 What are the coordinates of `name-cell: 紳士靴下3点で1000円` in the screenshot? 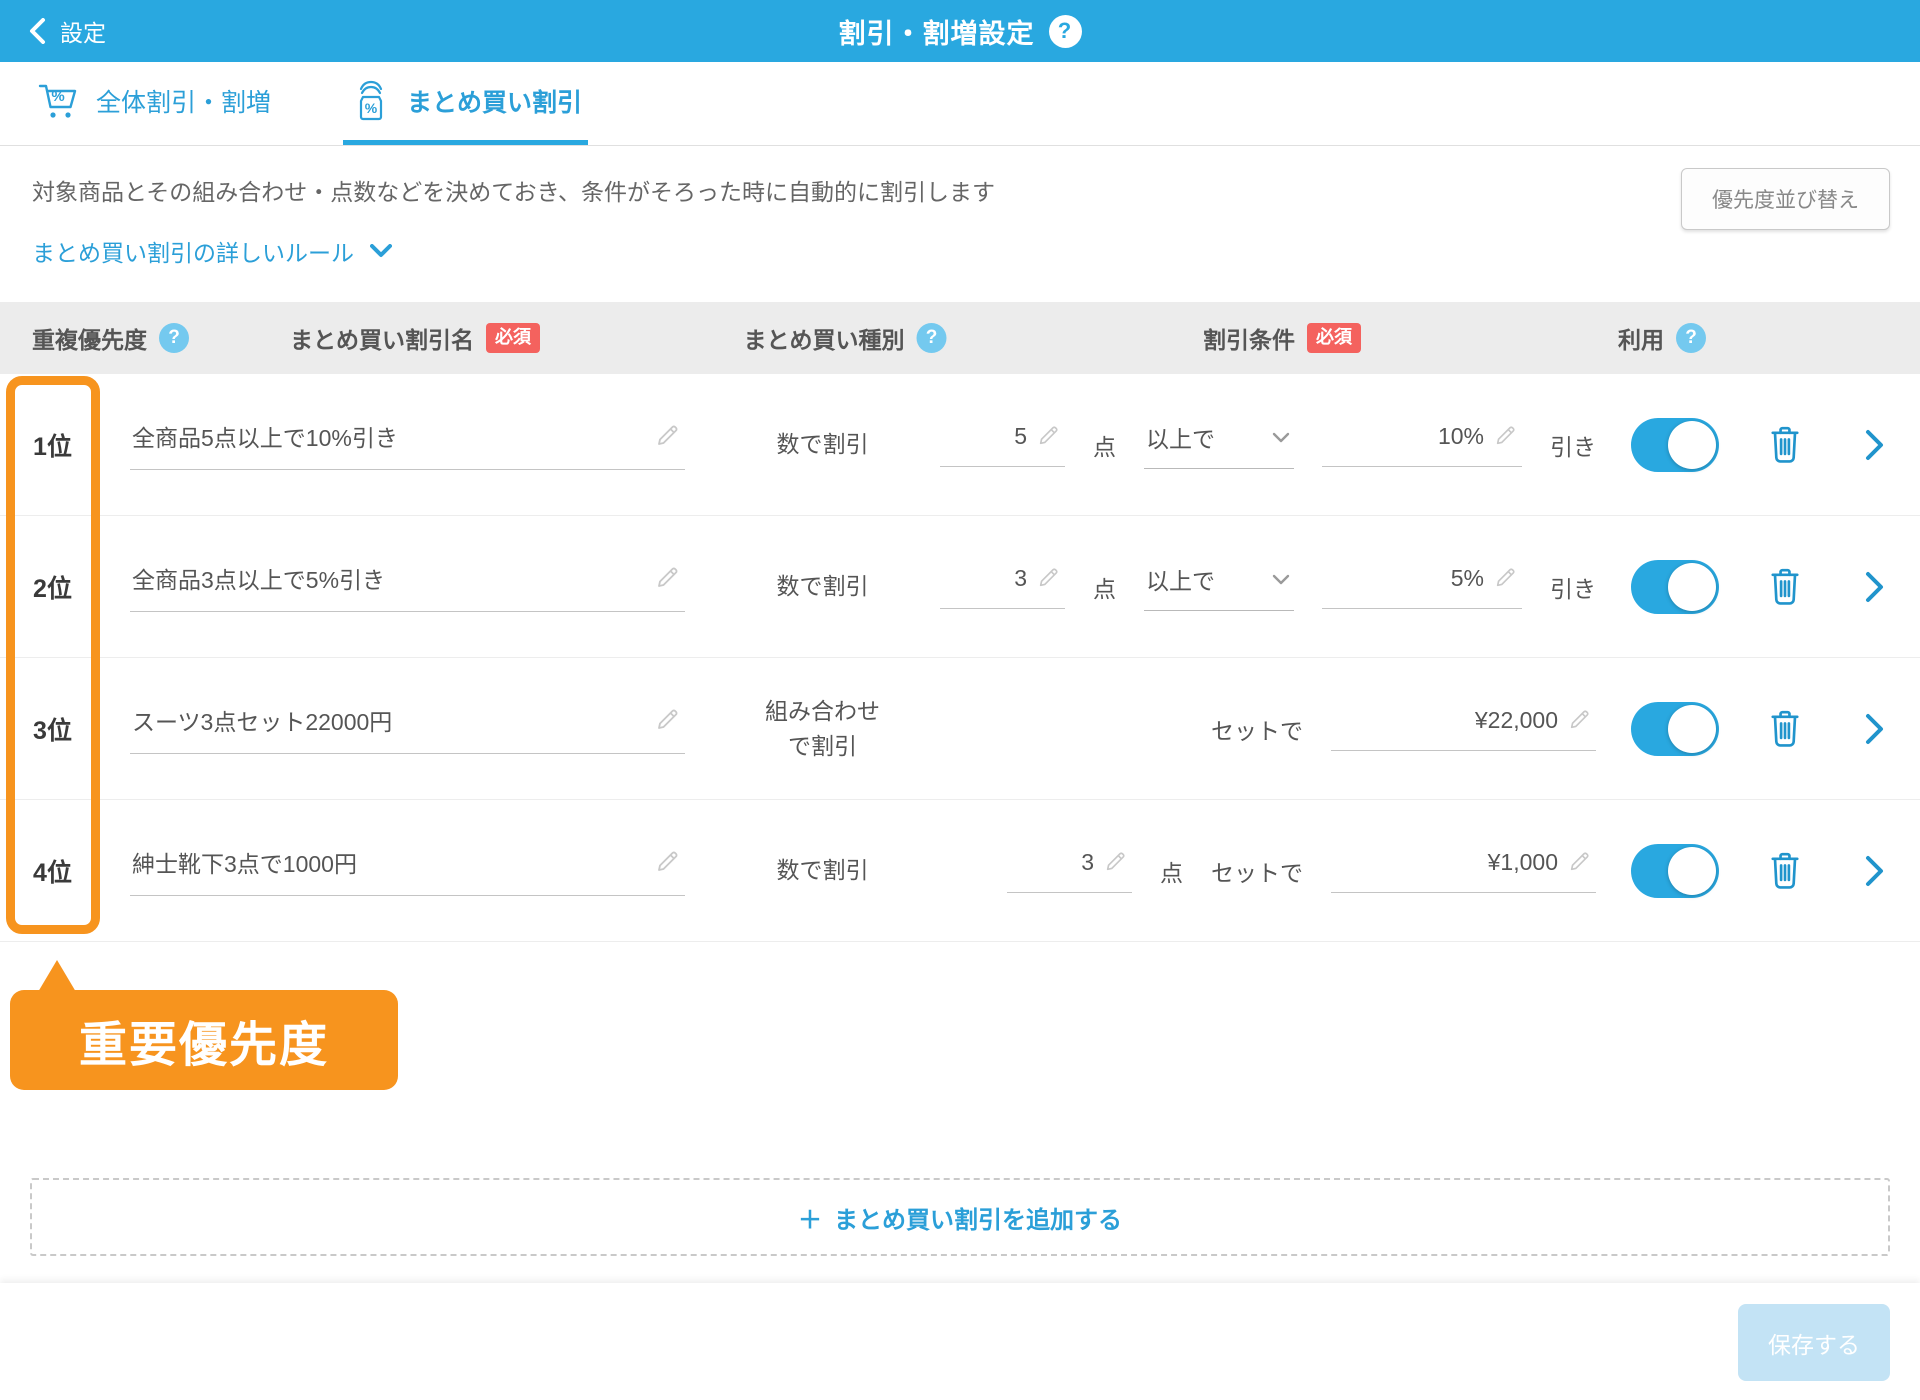 It's located at (410, 871).